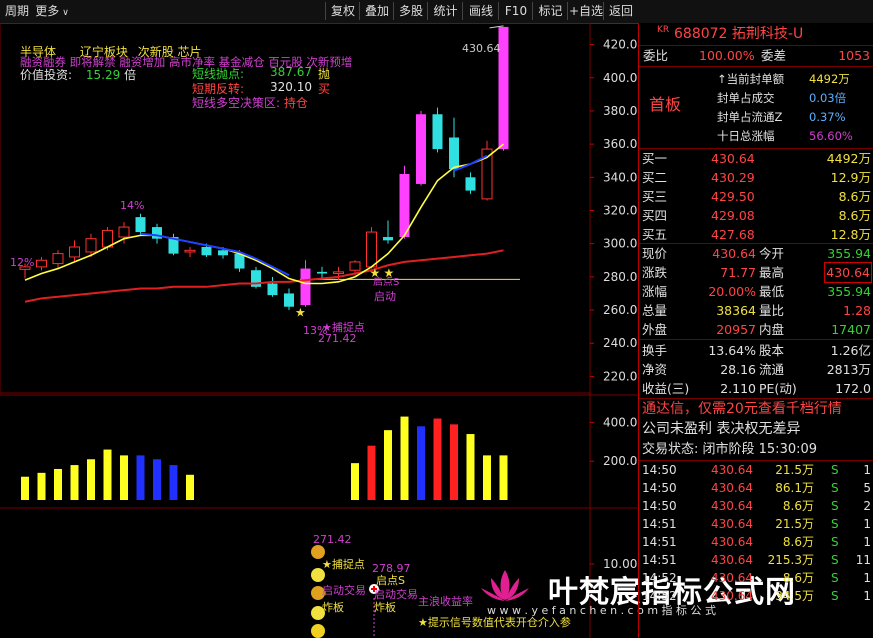 The width and height of the screenshot is (873, 638). What do you see at coordinates (659, 578) in the screenshot?
I see `tick-time: 14:52` at bounding box center [659, 578].